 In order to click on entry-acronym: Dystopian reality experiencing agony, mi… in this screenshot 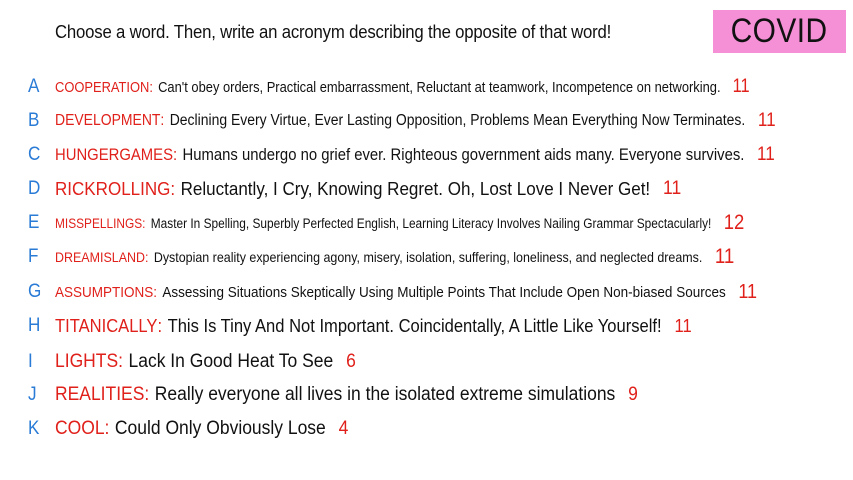, I will do `click(428, 257)`.